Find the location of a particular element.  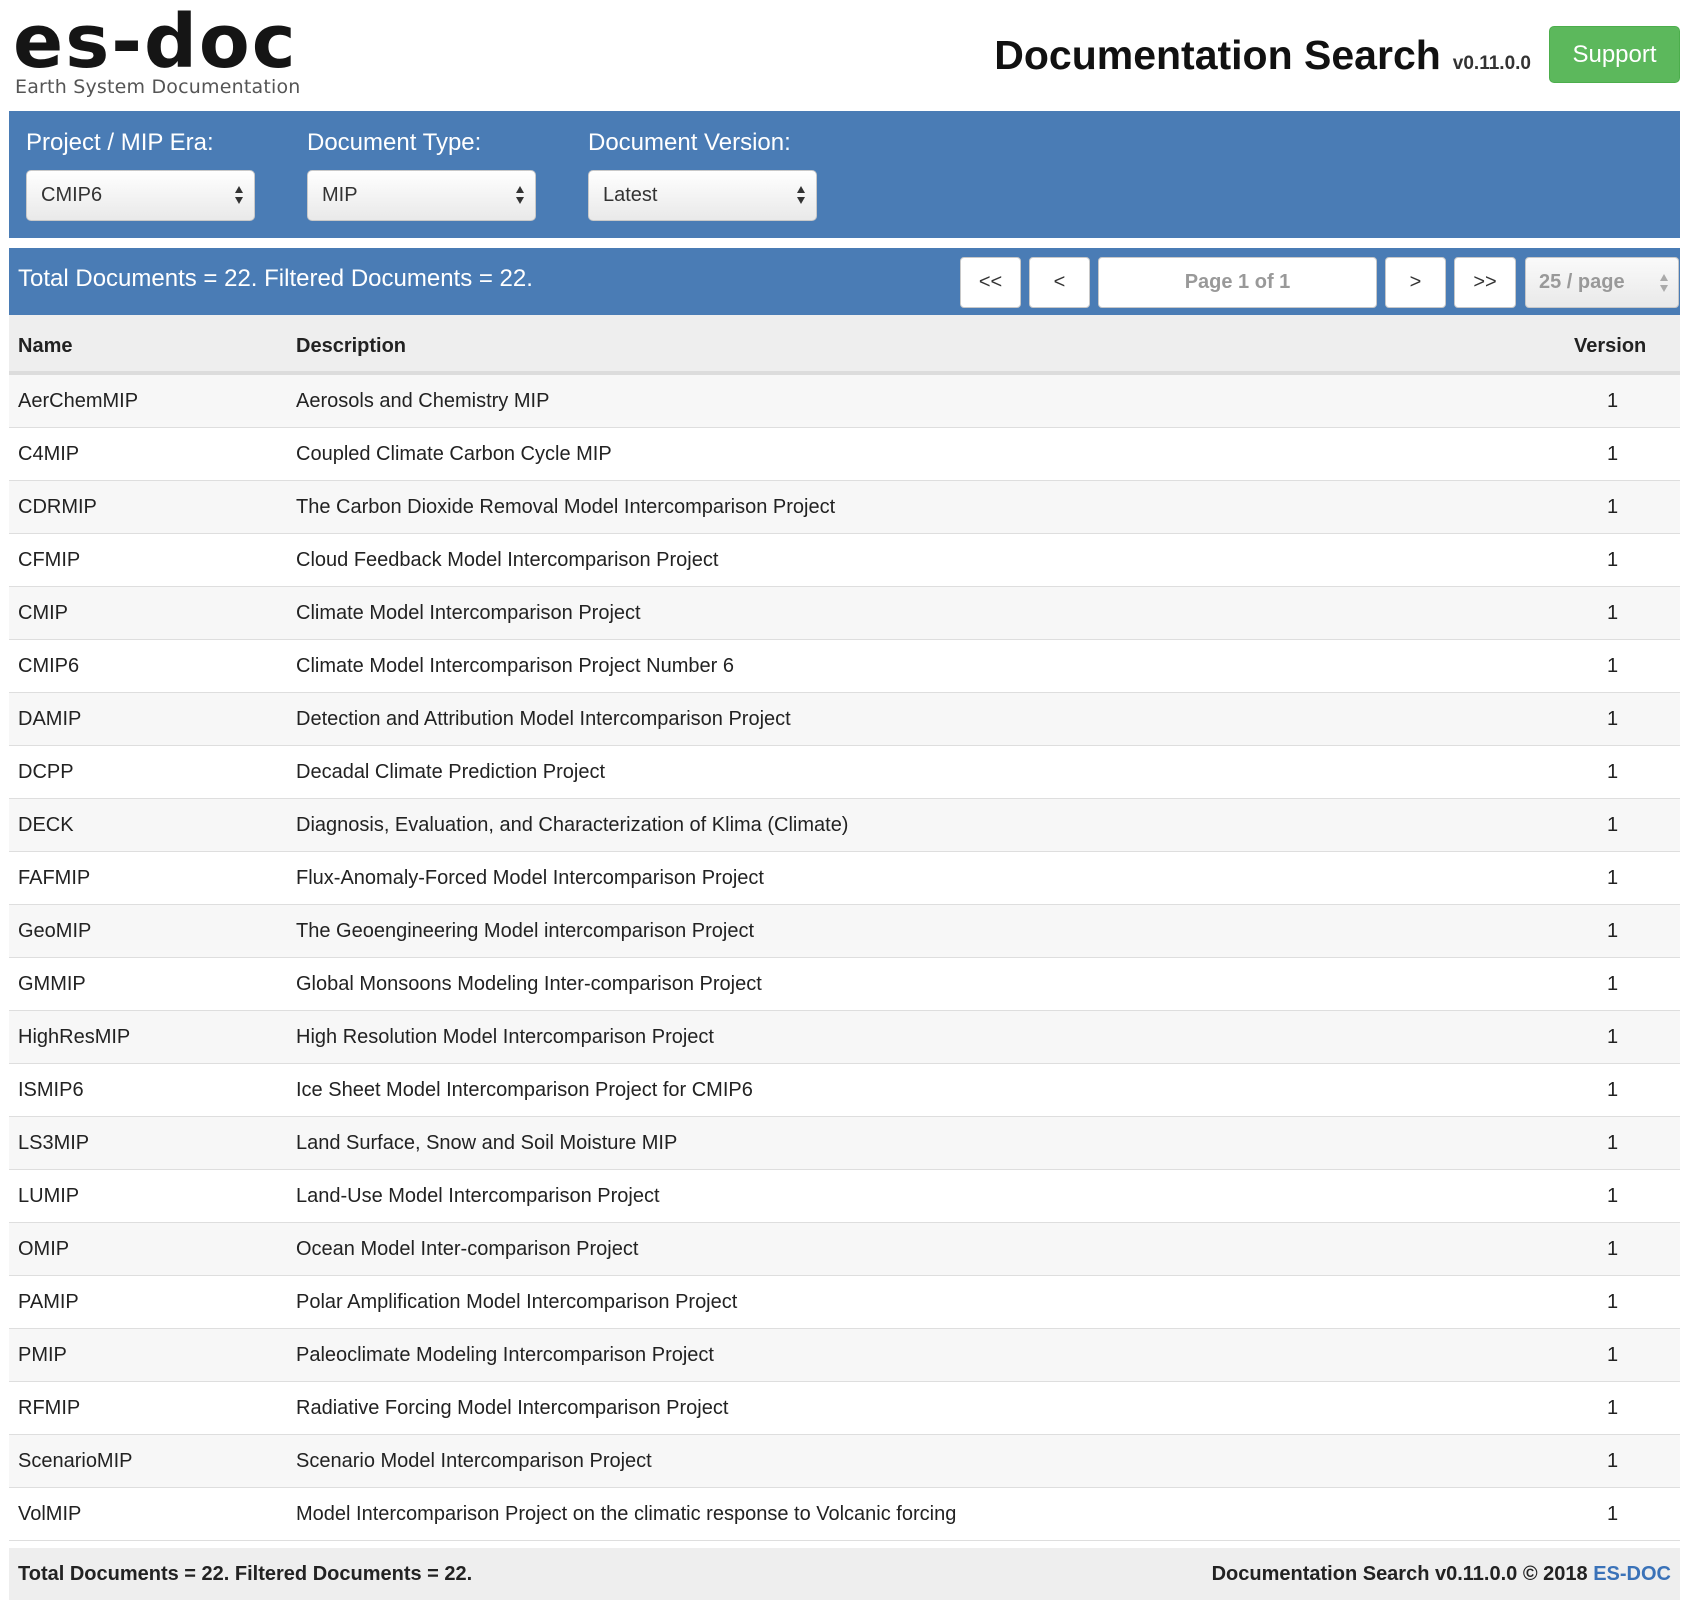

row-name: LUMIP is located at coordinates (49, 1196).